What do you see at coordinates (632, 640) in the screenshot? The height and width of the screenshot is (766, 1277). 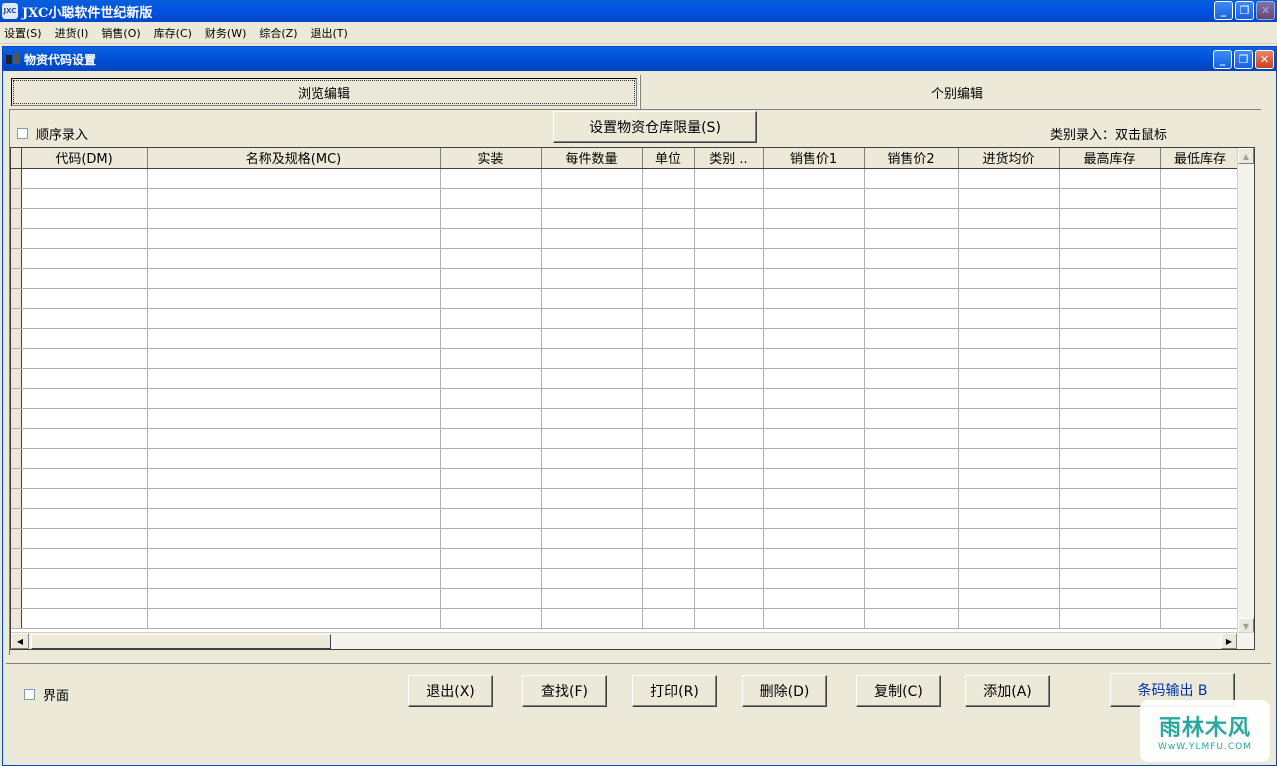 I see `horizontal-scrollbar: ◀ ▶` at bounding box center [632, 640].